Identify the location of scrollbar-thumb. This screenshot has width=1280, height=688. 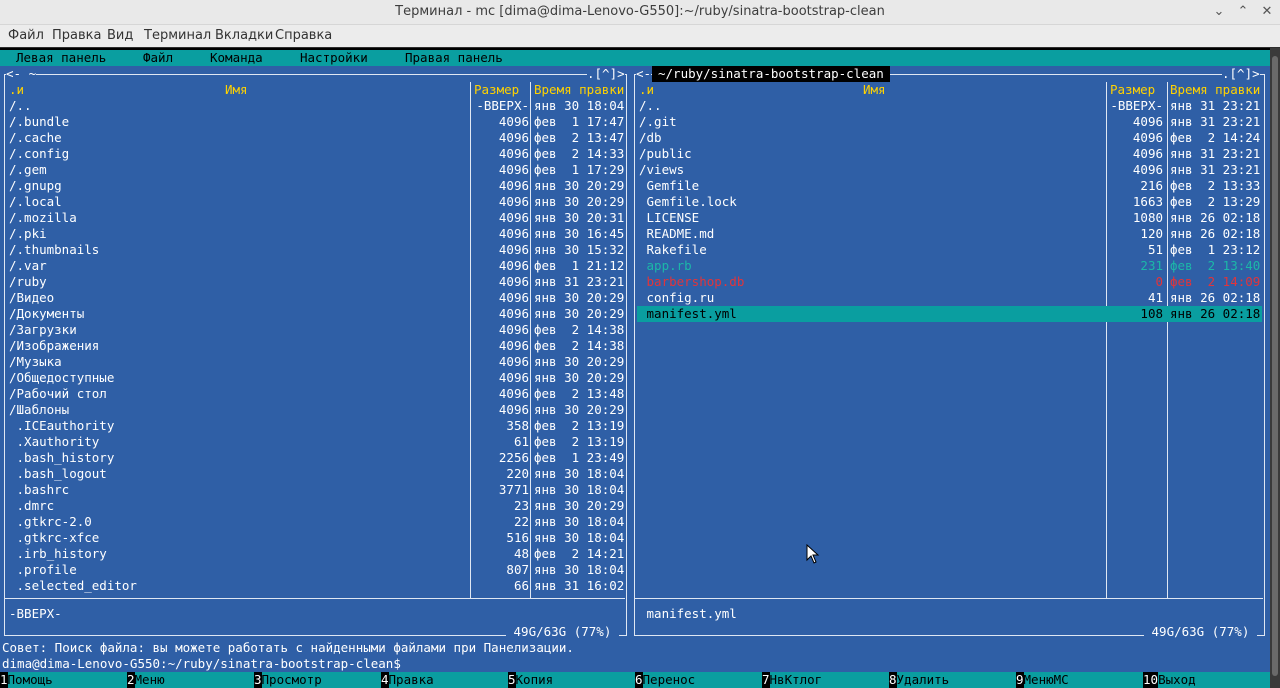
(1275, 366).